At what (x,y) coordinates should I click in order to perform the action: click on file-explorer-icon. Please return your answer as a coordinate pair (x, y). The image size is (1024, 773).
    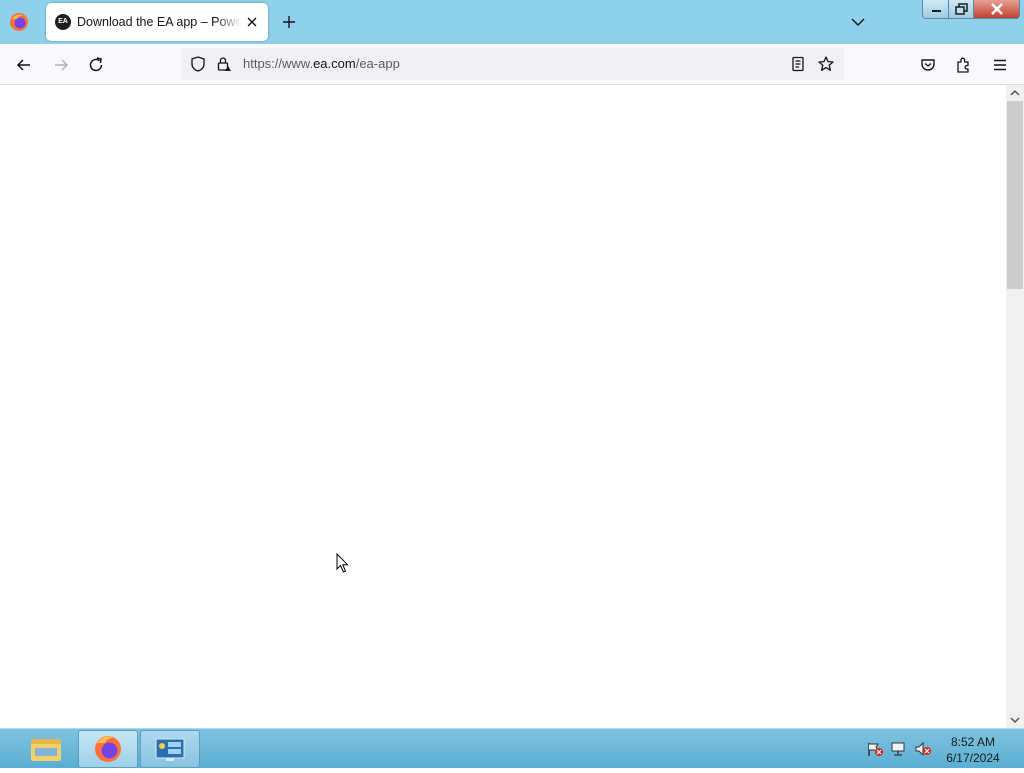
    Looking at the image, I should click on (46, 750).